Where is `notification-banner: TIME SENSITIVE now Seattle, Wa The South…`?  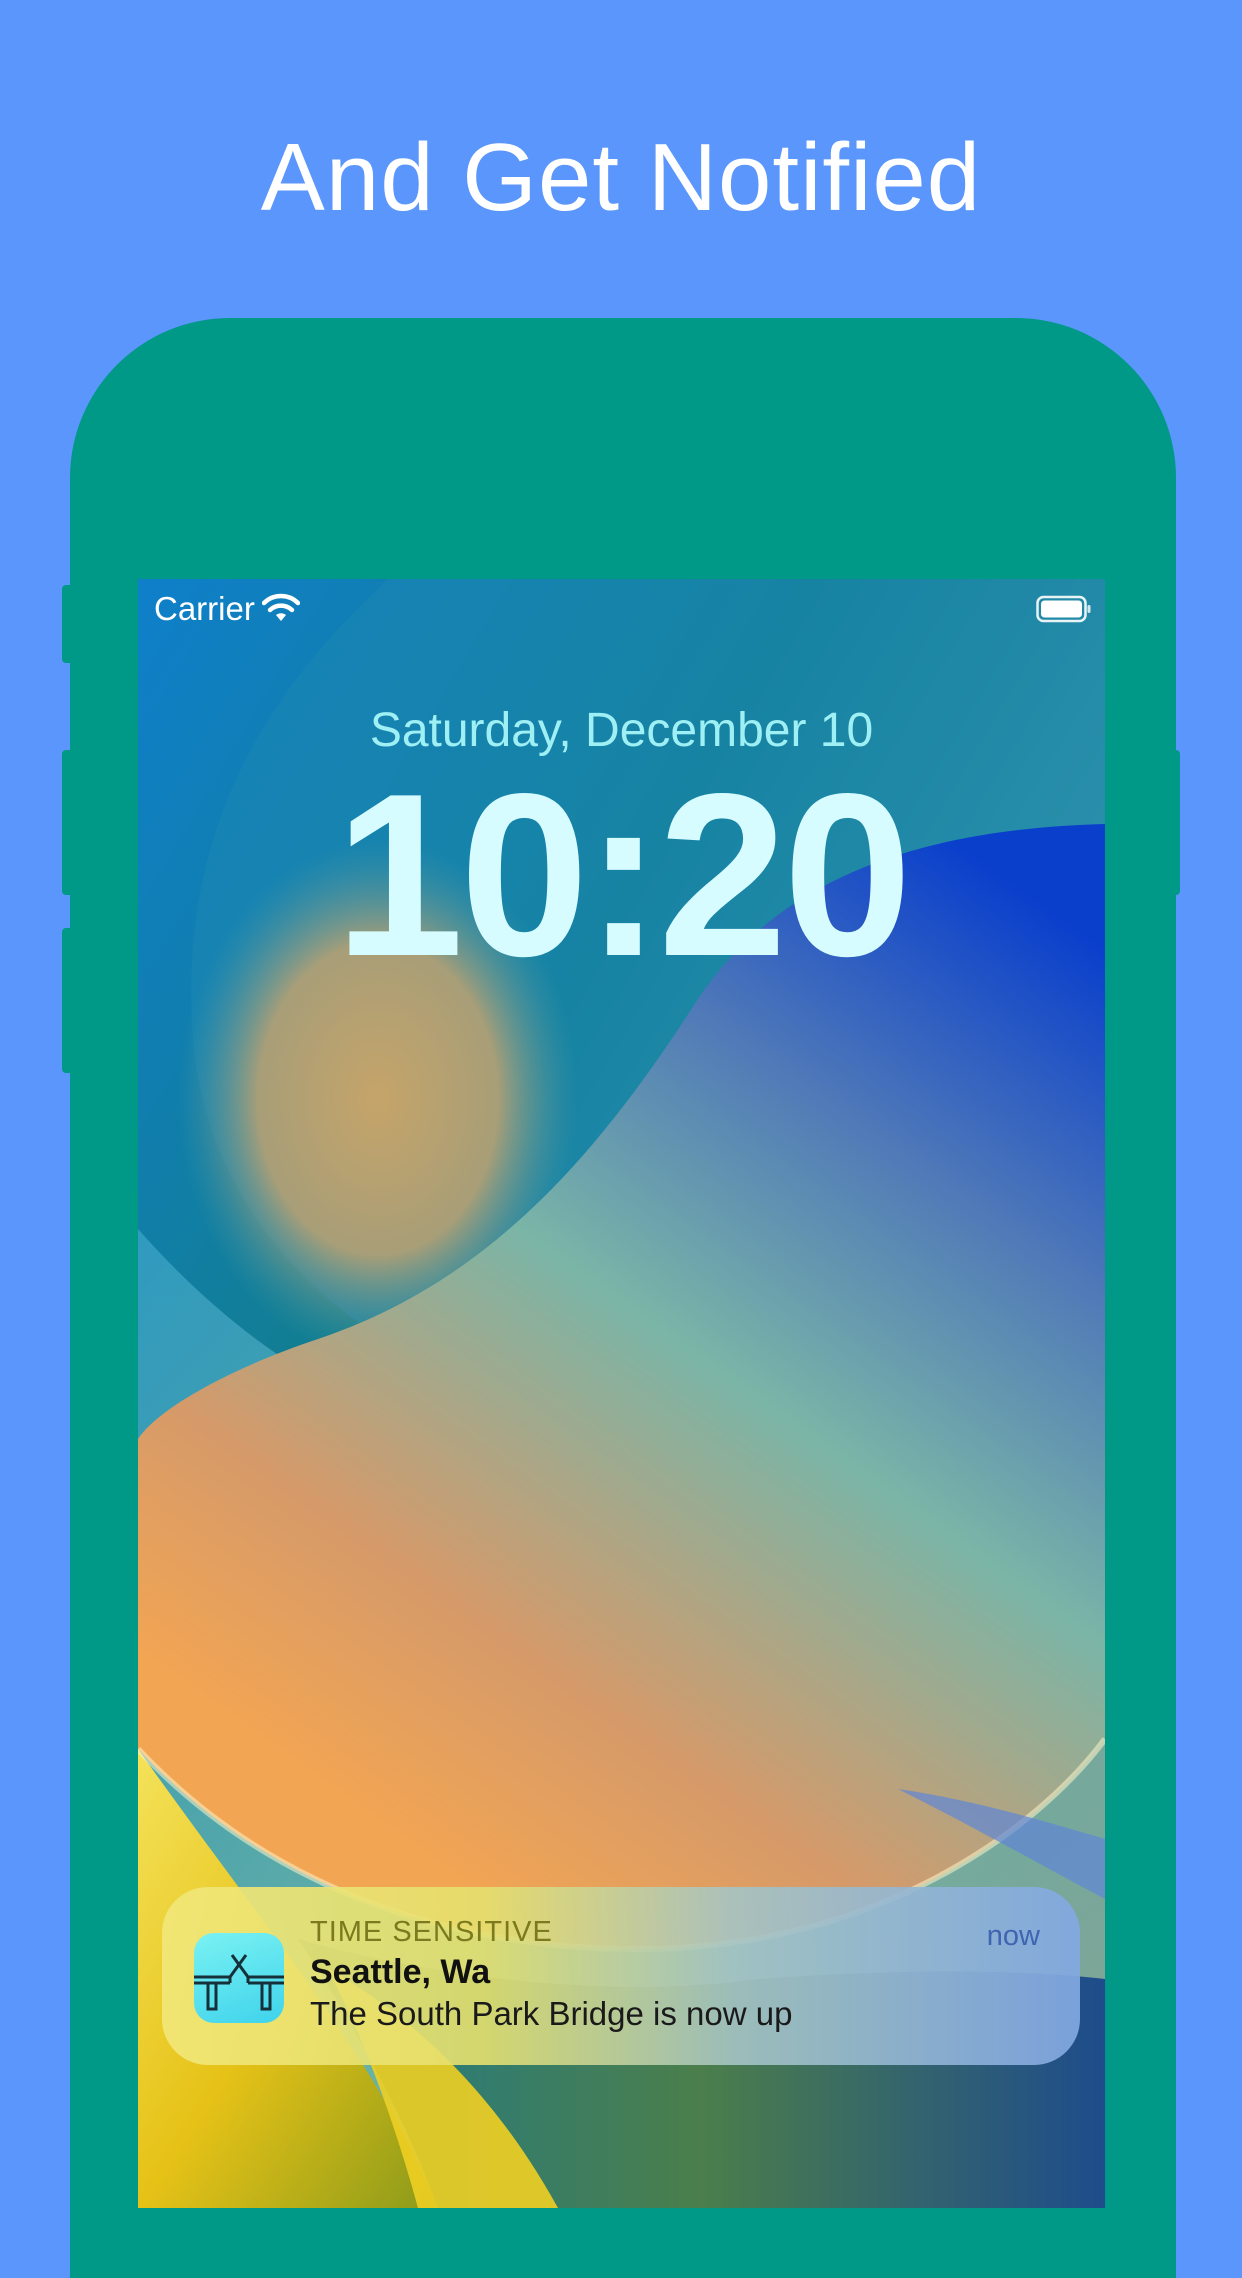 notification-banner: TIME SENSITIVE now Seattle, Wa The South… is located at coordinates (621, 1976).